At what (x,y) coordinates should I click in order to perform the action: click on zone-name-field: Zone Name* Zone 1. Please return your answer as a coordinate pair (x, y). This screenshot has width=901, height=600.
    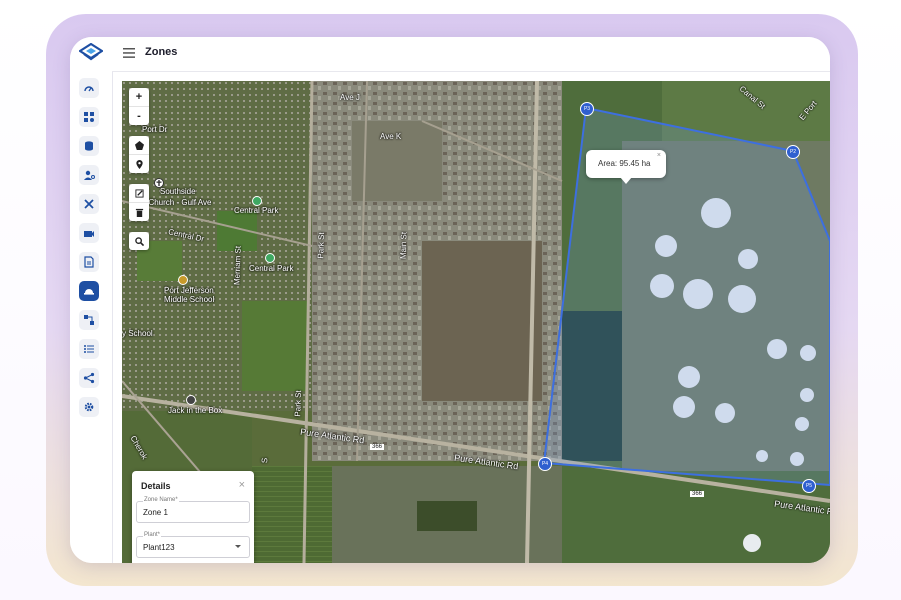
    Looking at the image, I should click on (193, 510).